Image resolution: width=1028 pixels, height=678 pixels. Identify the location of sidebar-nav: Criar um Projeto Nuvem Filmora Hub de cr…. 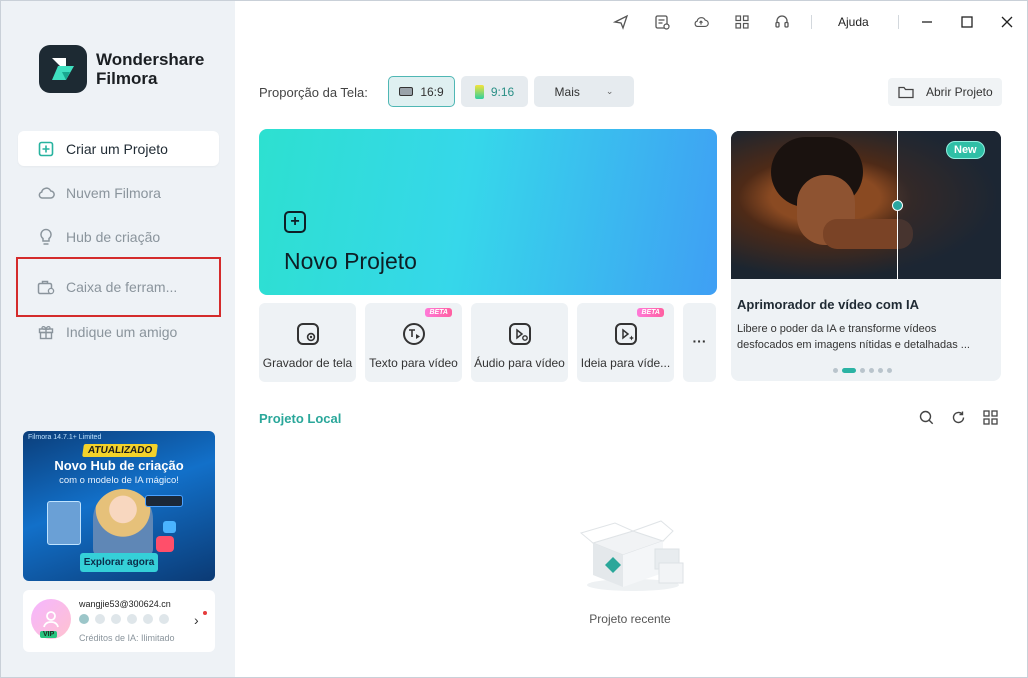
(118, 244).